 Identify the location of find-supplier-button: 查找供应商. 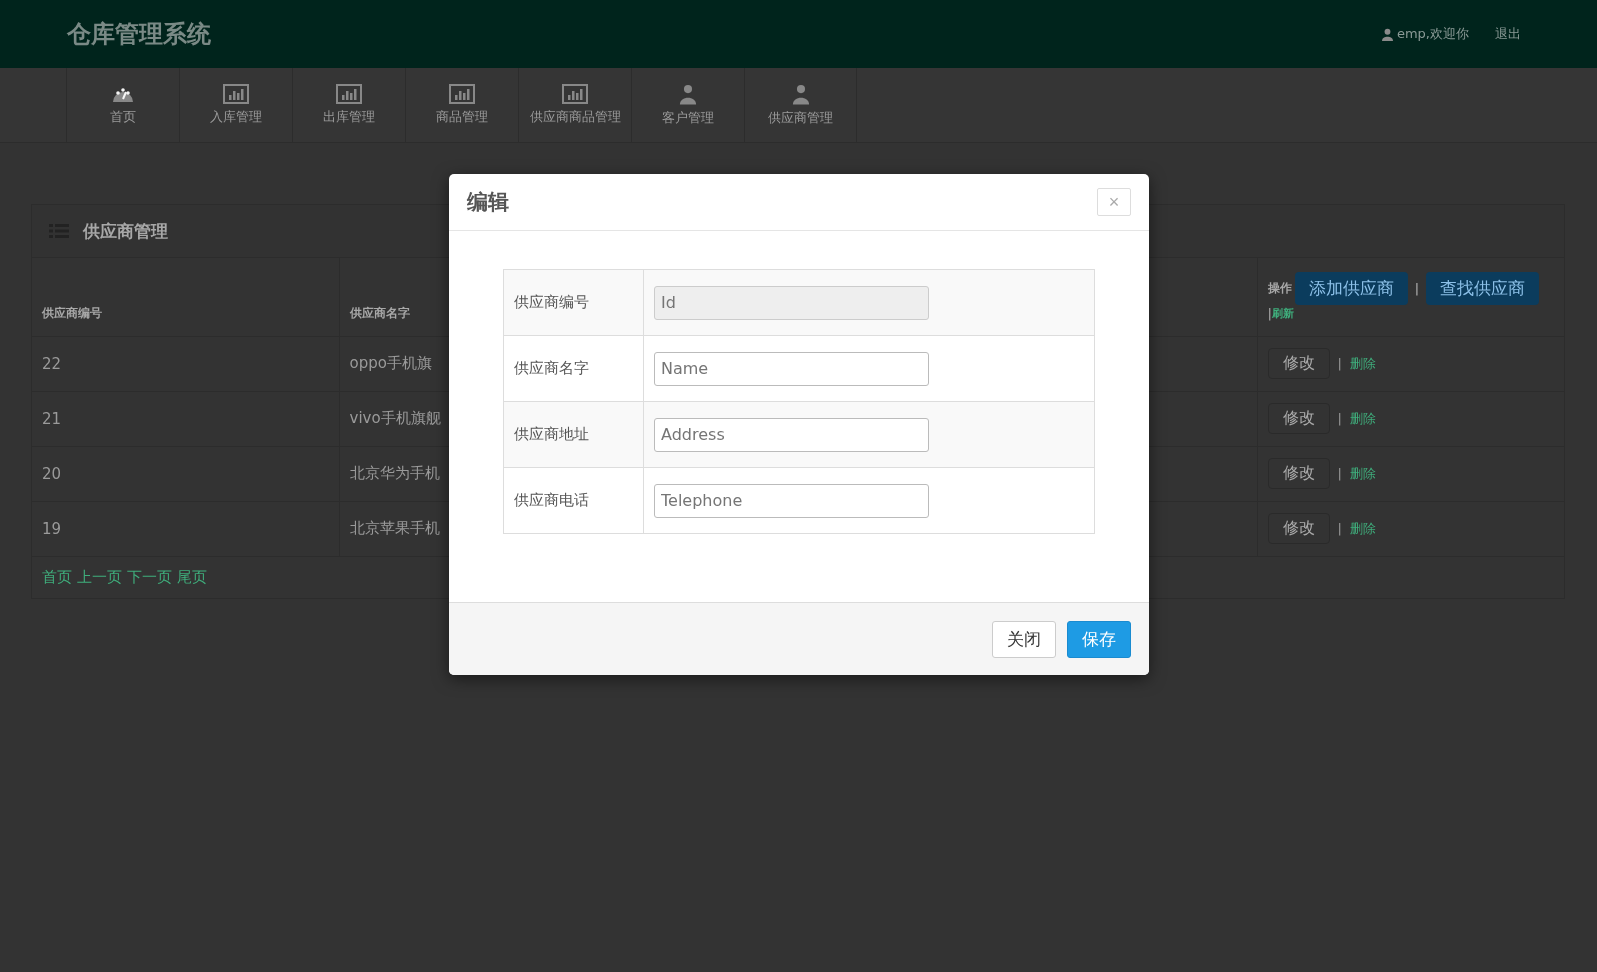
(1483, 289).